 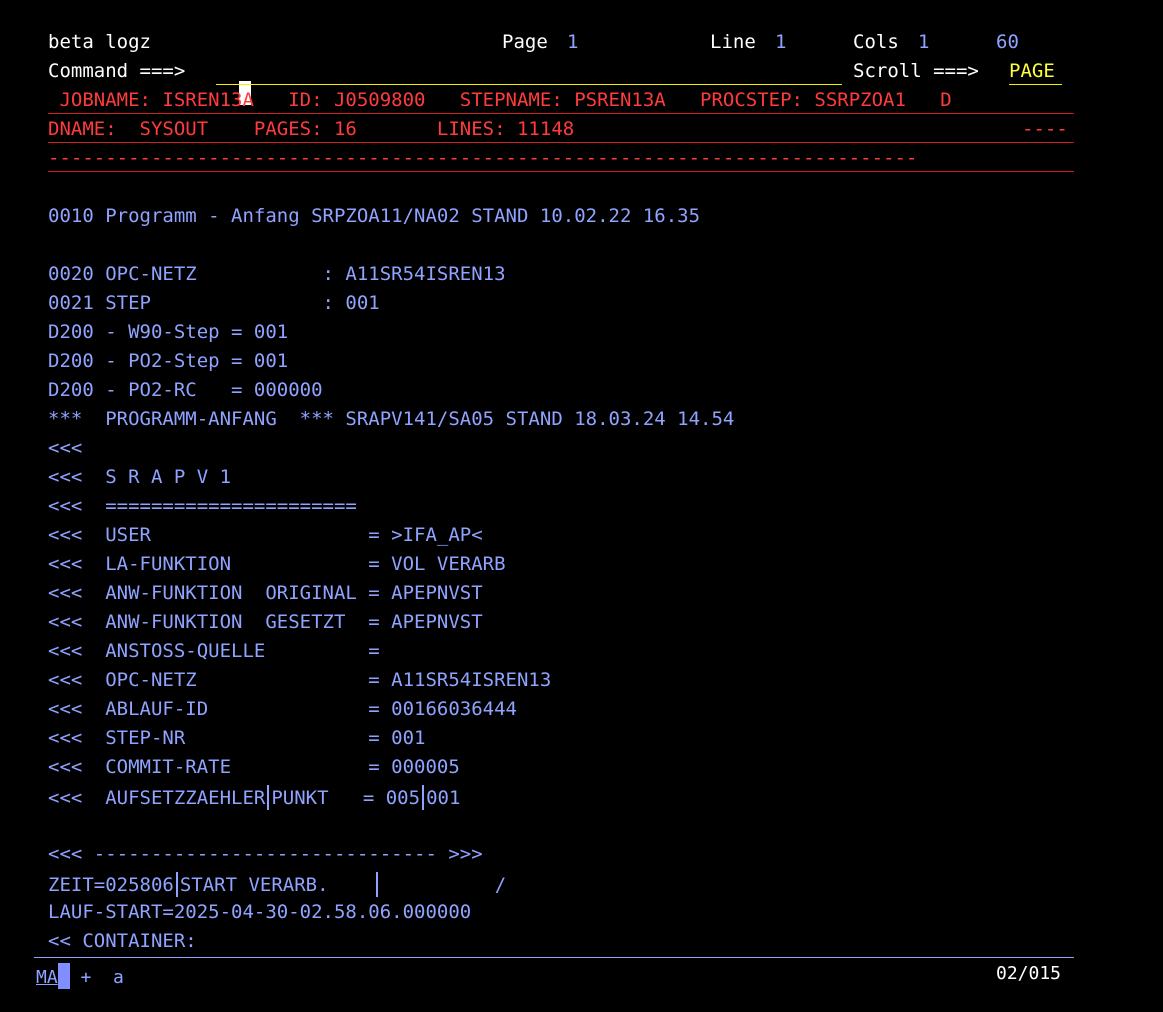 I want to click on log-line: D200 - W90-Step = 001, so click(x=168, y=332).